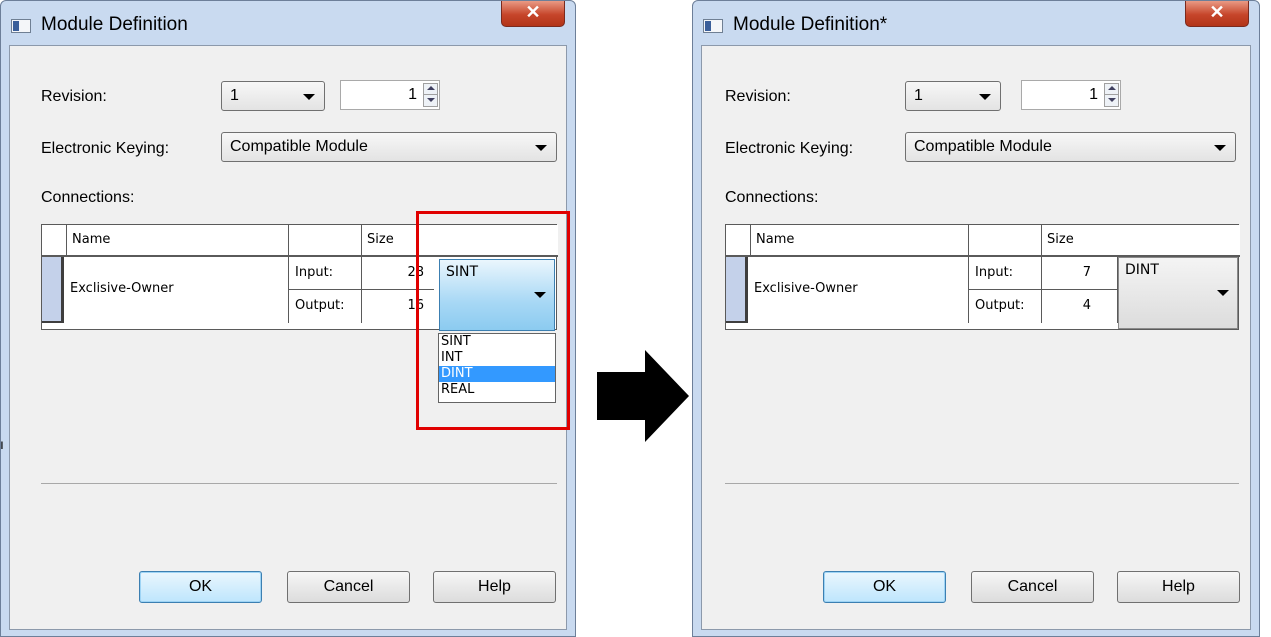  What do you see at coordinates (2, 444) in the screenshot?
I see `edge-tick: ı` at bounding box center [2, 444].